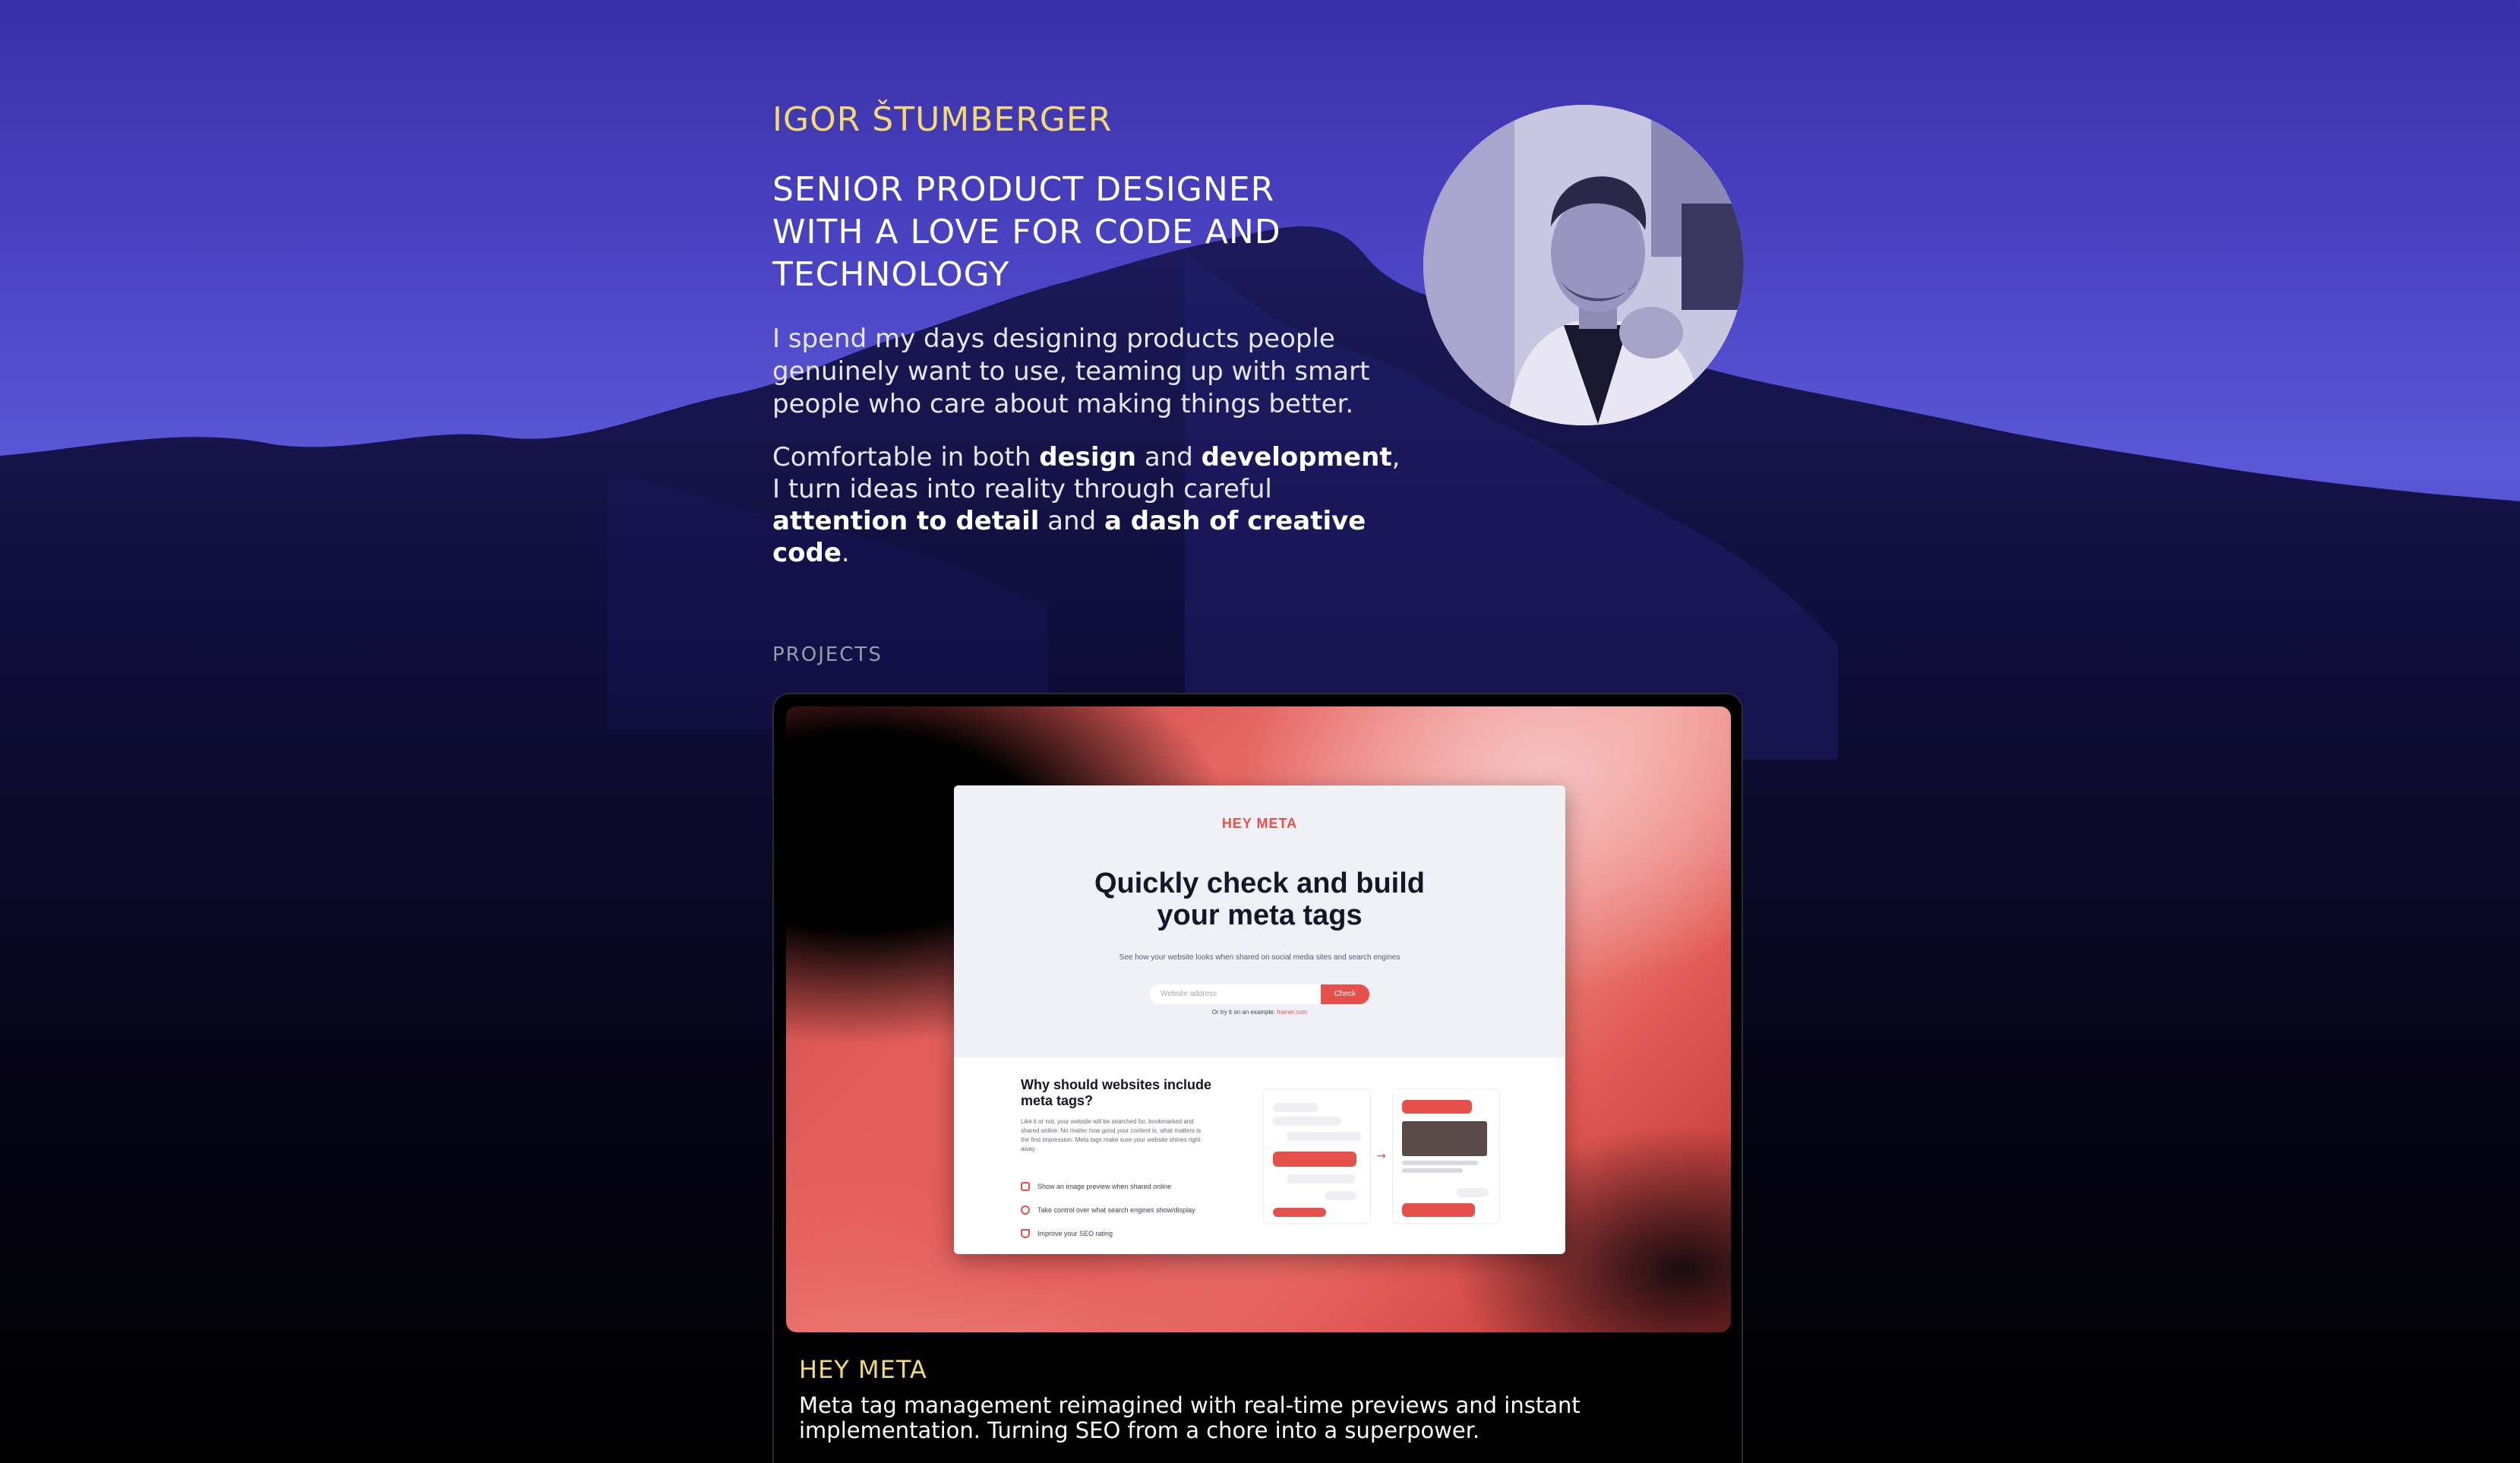 The width and height of the screenshot is (2520, 1463). Describe the element at coordinates (1075, 1233) in the screenshot. I see `feature-label: Improve your SEO rating` at that location.